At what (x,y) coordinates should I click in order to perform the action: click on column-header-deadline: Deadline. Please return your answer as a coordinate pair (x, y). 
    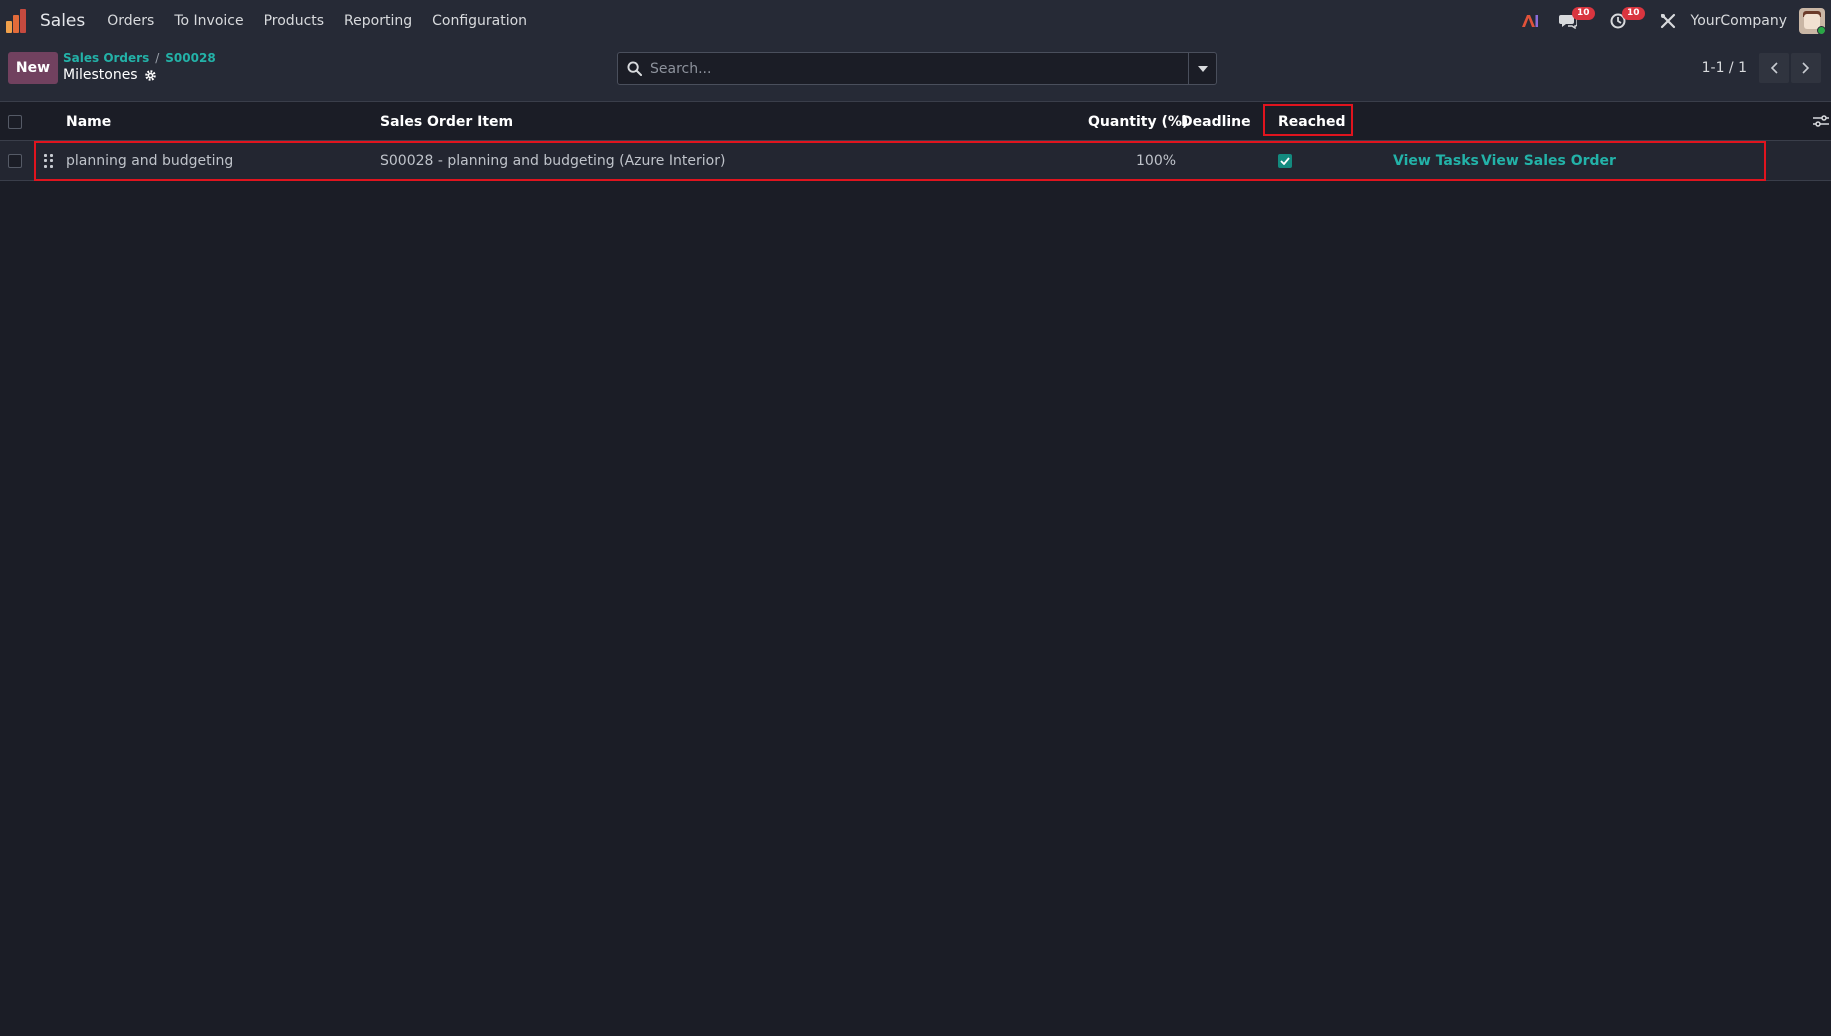
    Looking at the image, I should click on (1216, 122).